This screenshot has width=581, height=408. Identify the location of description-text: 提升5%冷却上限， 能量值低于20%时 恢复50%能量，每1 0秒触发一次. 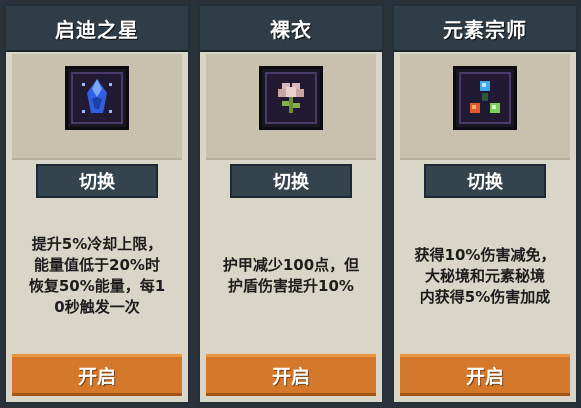
(97, 275).